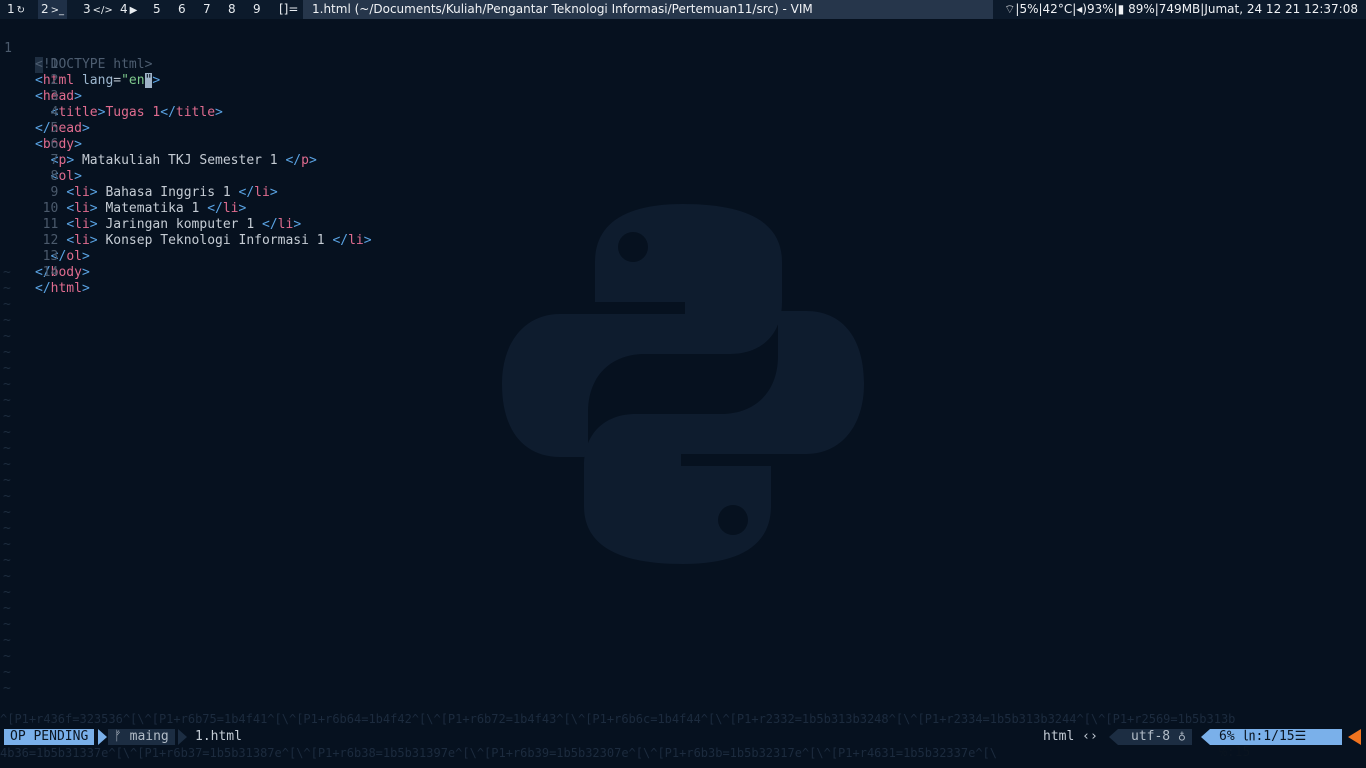  I want to click on line-number: 4, so click(54, 112).